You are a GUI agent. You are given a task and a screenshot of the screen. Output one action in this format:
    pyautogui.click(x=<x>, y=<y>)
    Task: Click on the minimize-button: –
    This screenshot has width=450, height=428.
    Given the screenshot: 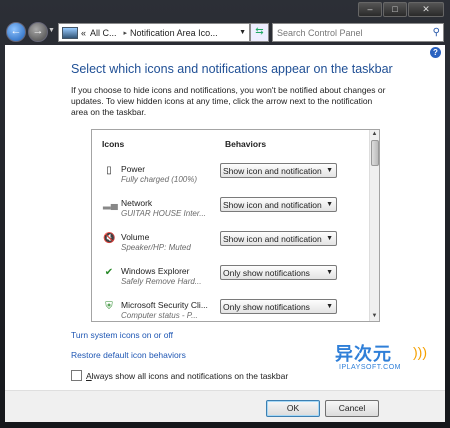 What is the action you would take?
    pyautogui.click(x=370, y=9)
    